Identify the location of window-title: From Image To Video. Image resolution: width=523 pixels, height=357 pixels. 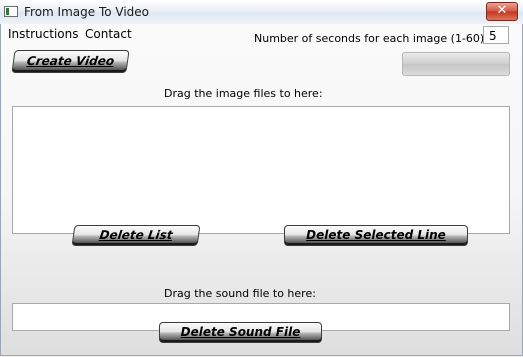
(87, 12).